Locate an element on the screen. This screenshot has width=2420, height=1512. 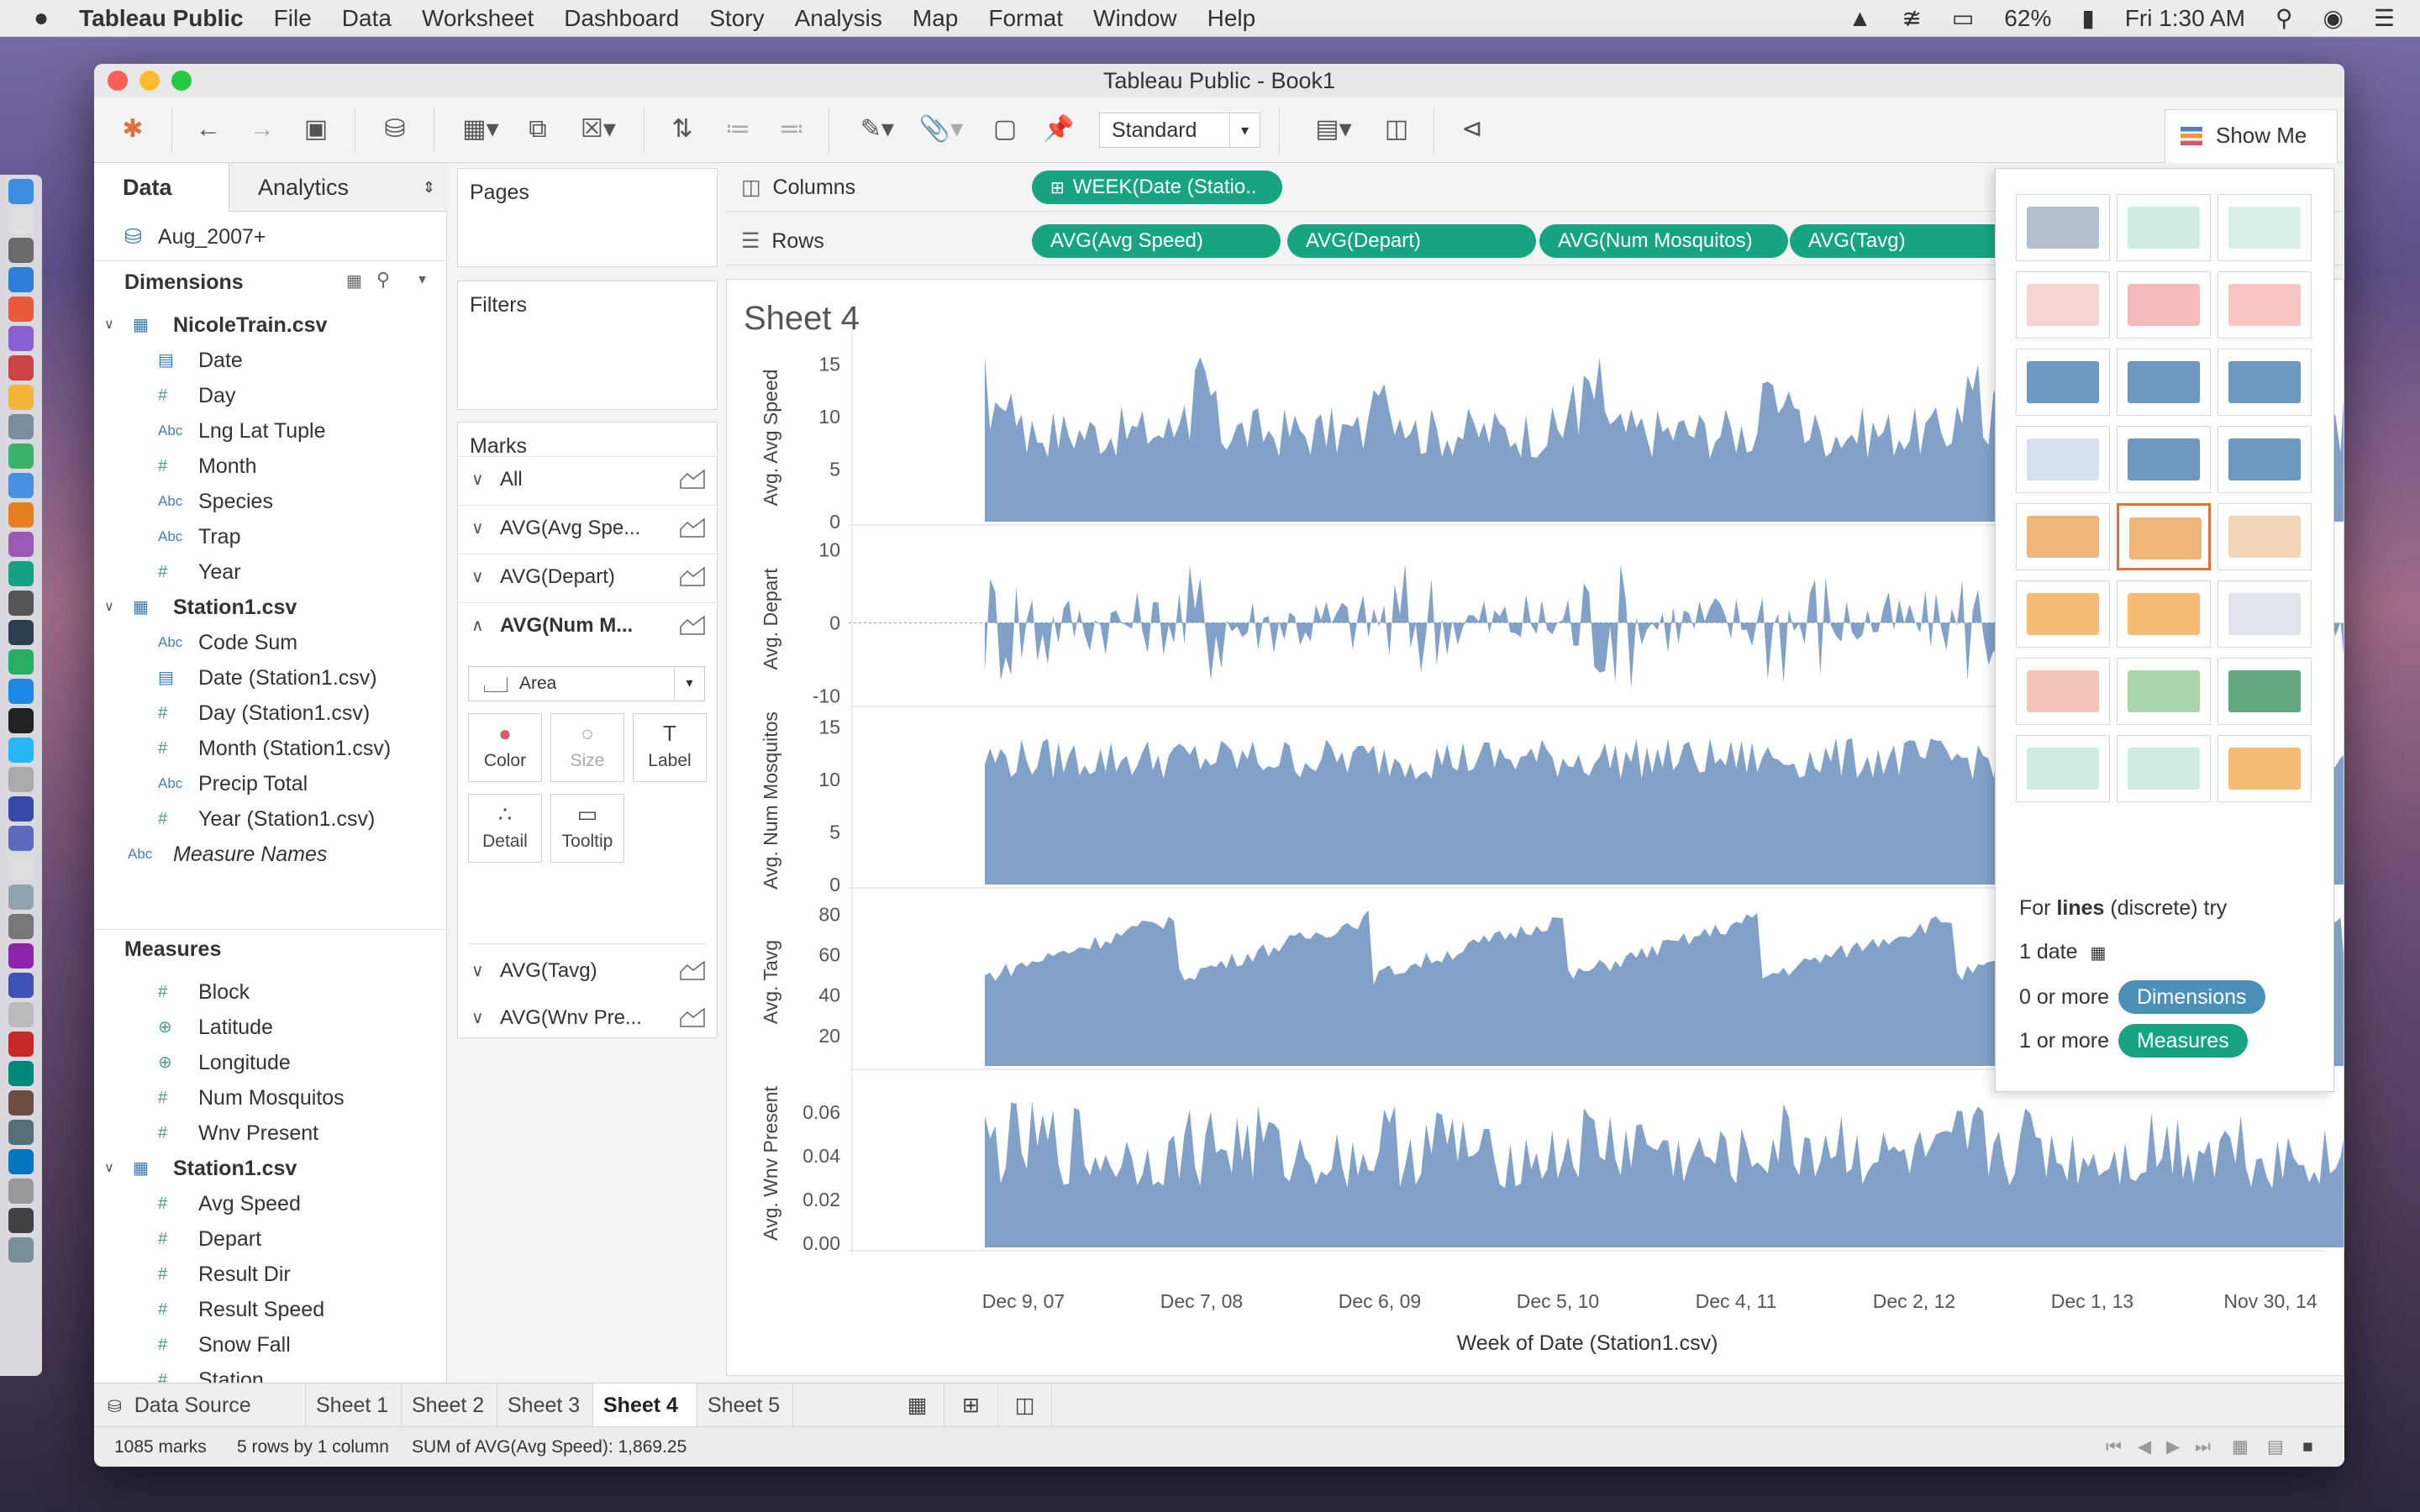
show-me-button: Show Me is located at coordinates (2251, 136).